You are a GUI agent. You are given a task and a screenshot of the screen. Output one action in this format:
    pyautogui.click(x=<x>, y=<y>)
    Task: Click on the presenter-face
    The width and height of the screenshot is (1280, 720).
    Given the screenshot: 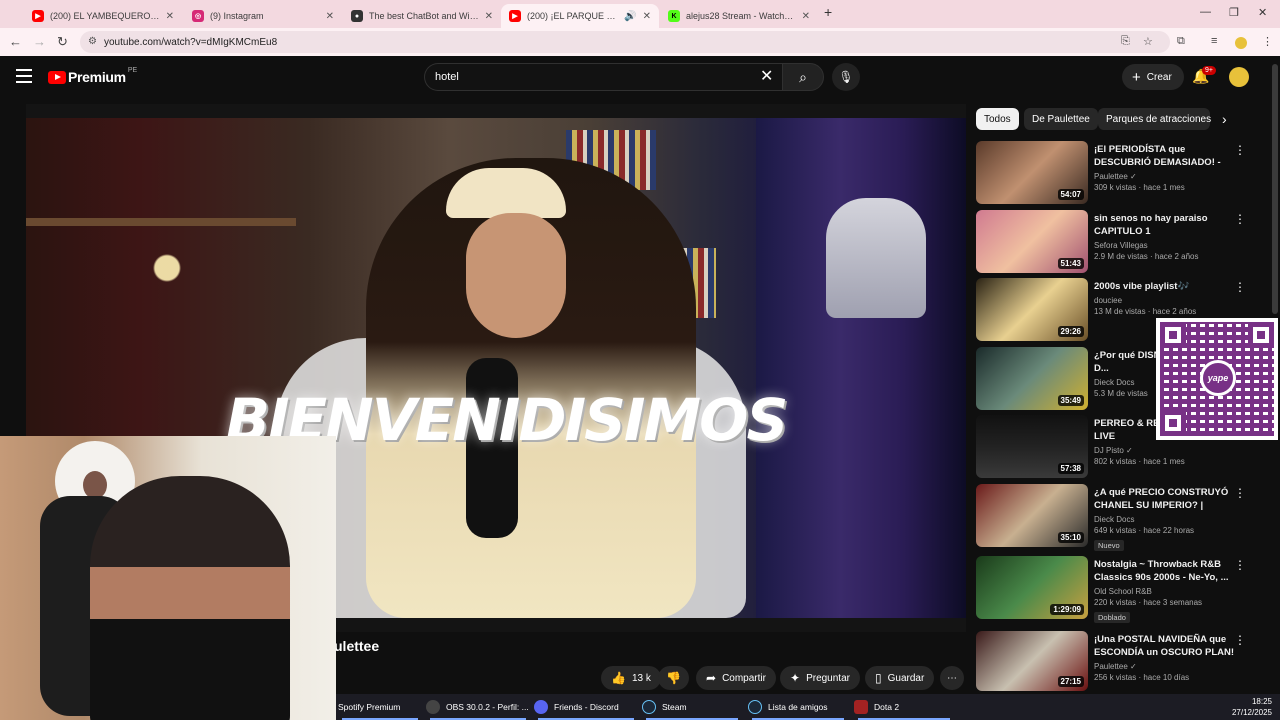 What is the action you would take?
    pyautogui.click(x=516, y=275)
    